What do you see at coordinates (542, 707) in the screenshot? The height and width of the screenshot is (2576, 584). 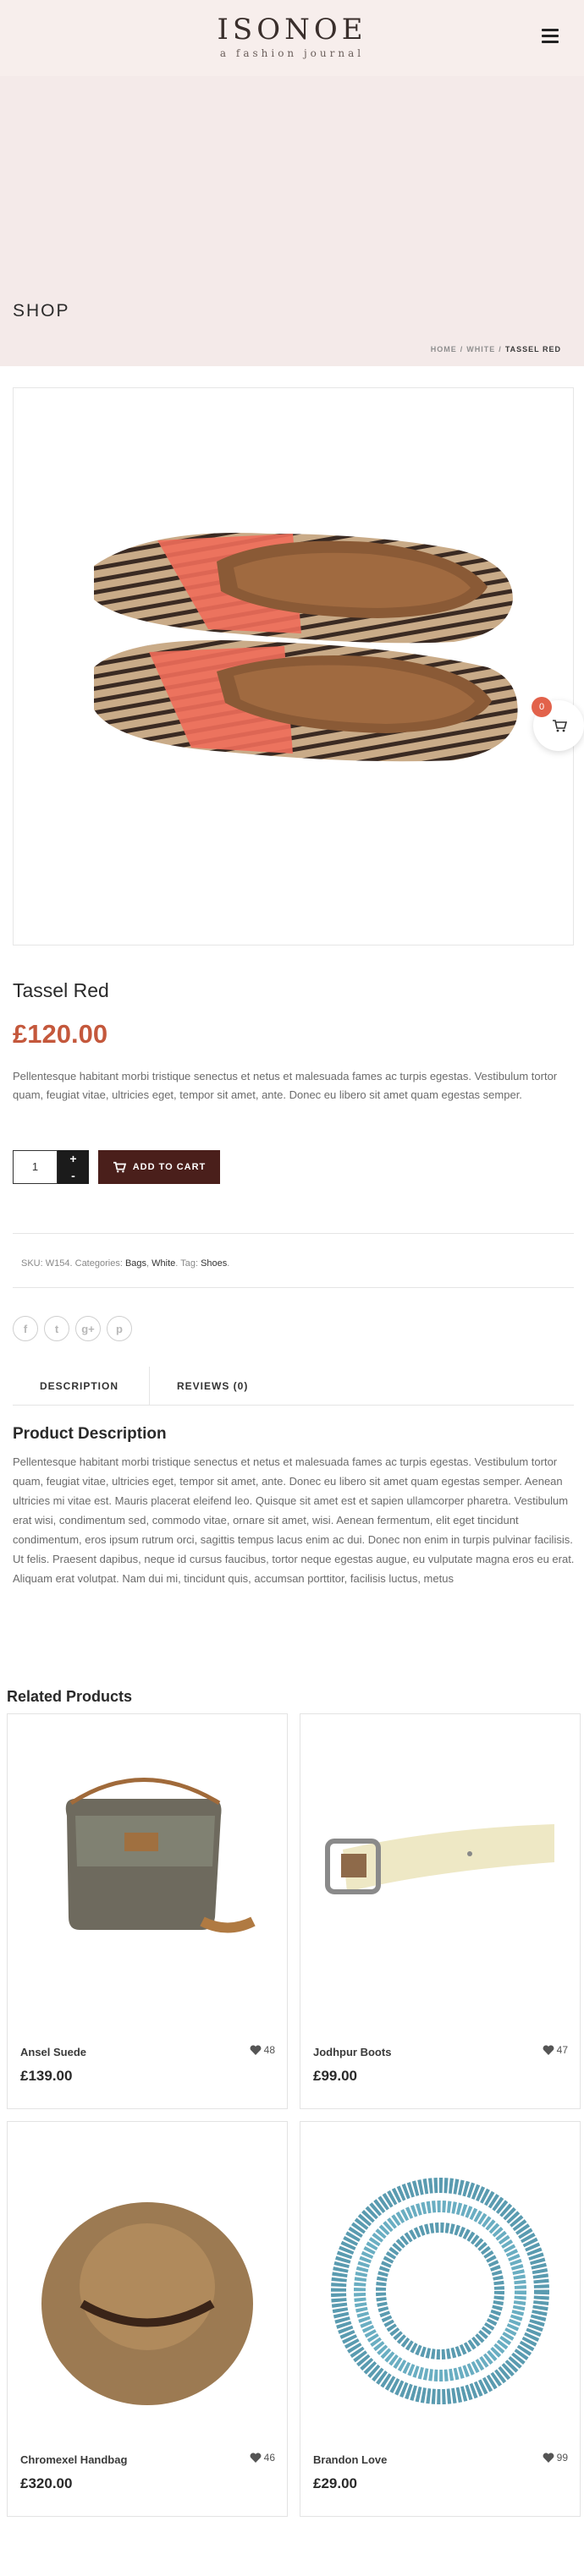 I see `cart-count-badge: 0` at bounding box center [542, 707].